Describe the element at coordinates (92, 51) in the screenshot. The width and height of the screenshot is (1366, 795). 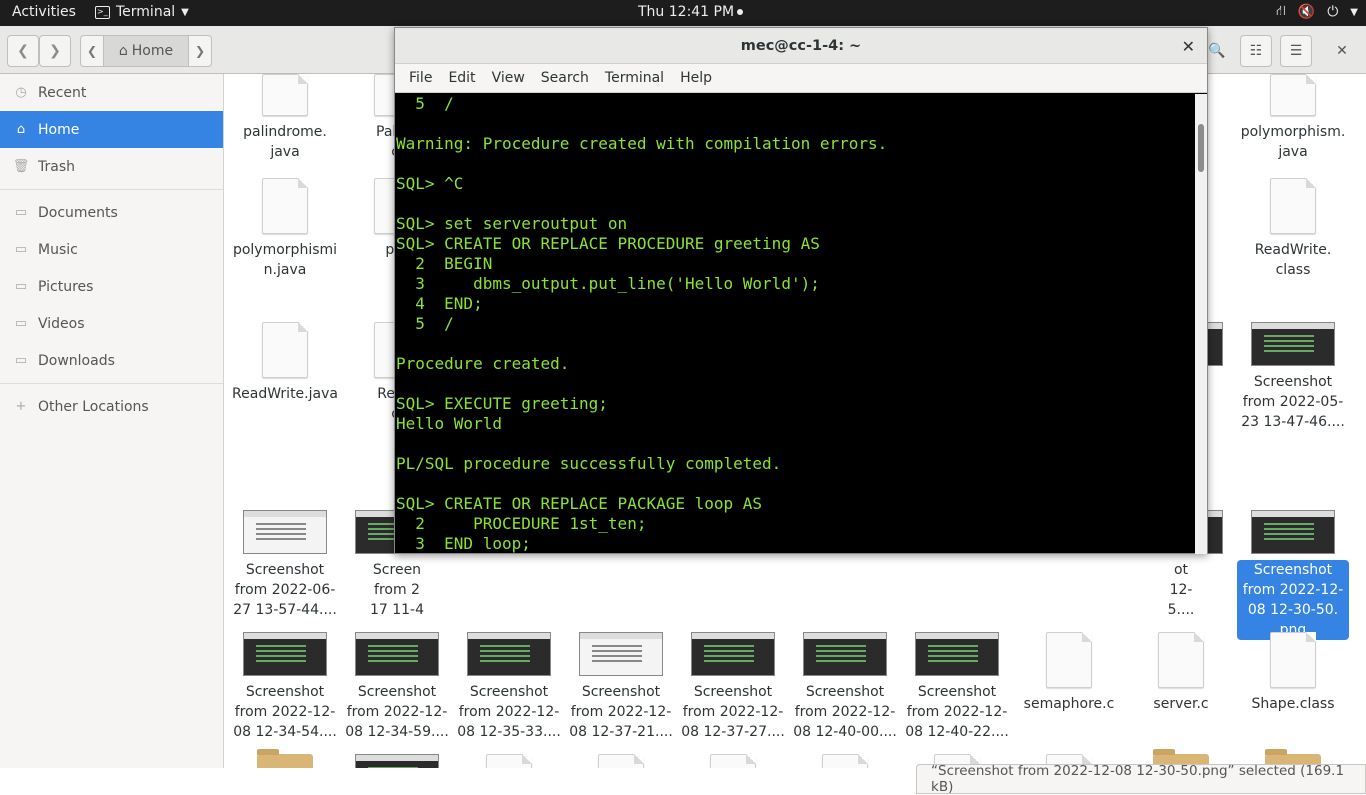
I see `path-left-arrow: ❮` at that location.